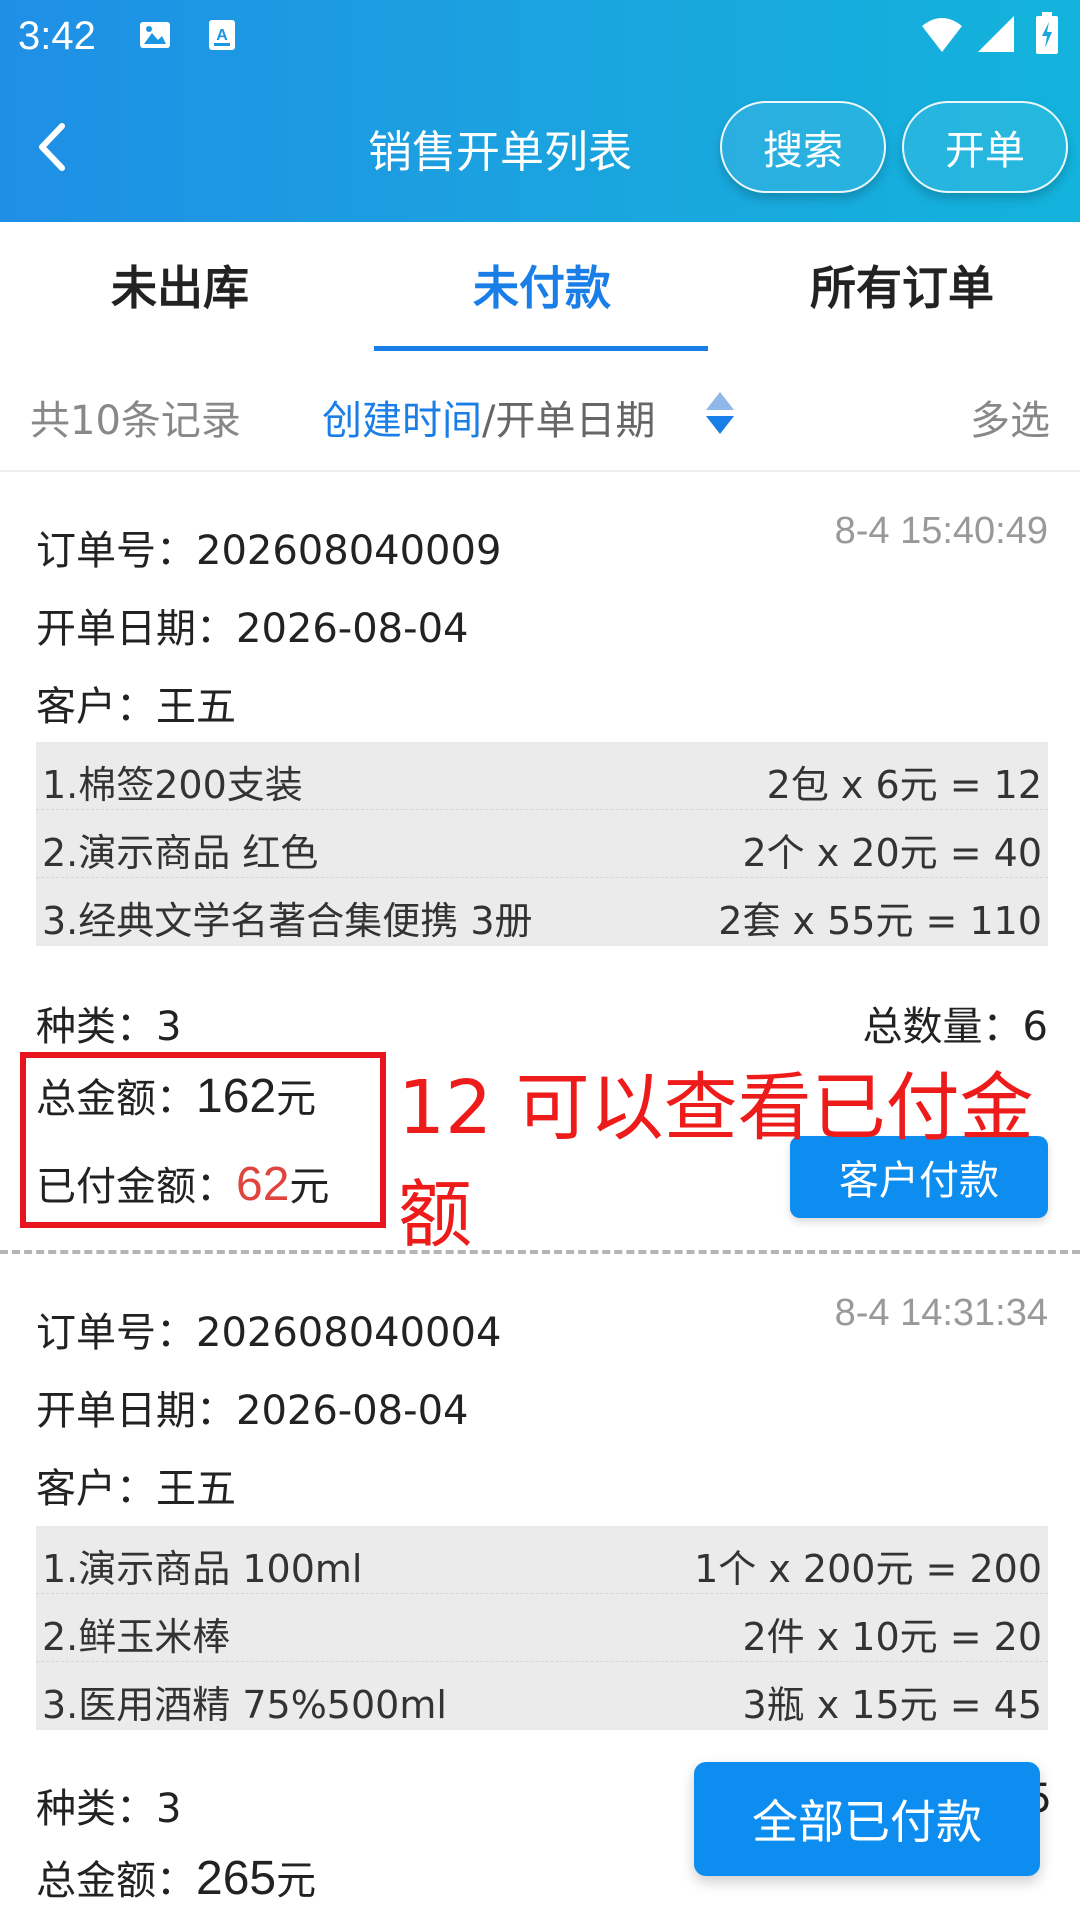 This screenshot has height=1920, width=1080. I want to click on sort-by-order-date: 开单日期, so click(575, 421).